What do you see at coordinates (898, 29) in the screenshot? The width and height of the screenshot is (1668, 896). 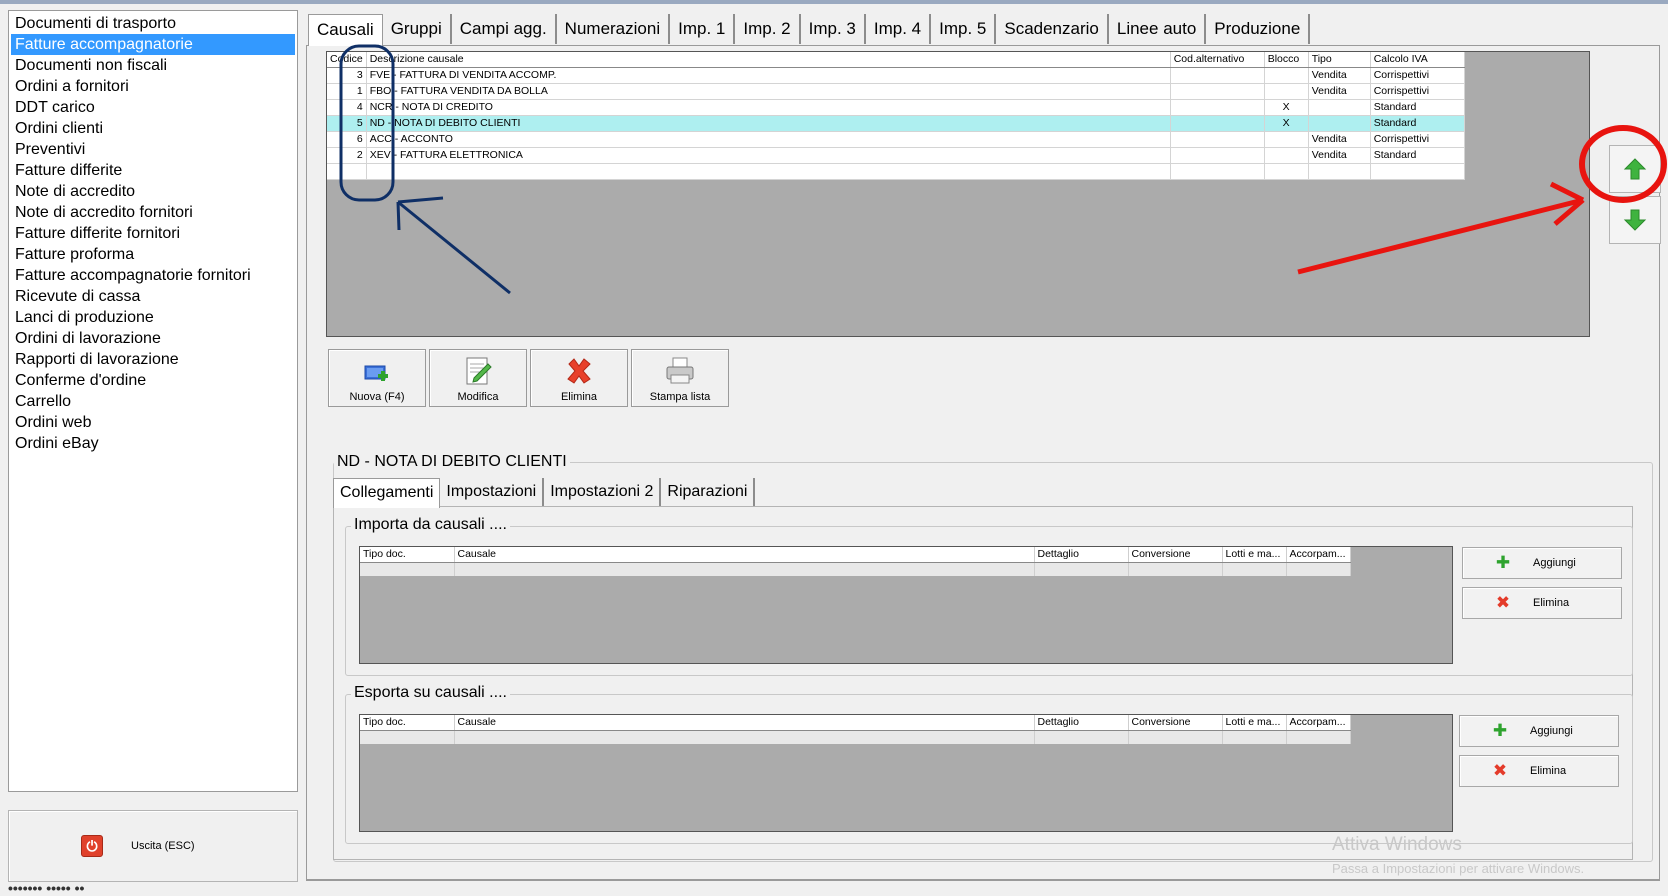 I see `tab-7: Imp. 4` at bounding box center [898, 29].